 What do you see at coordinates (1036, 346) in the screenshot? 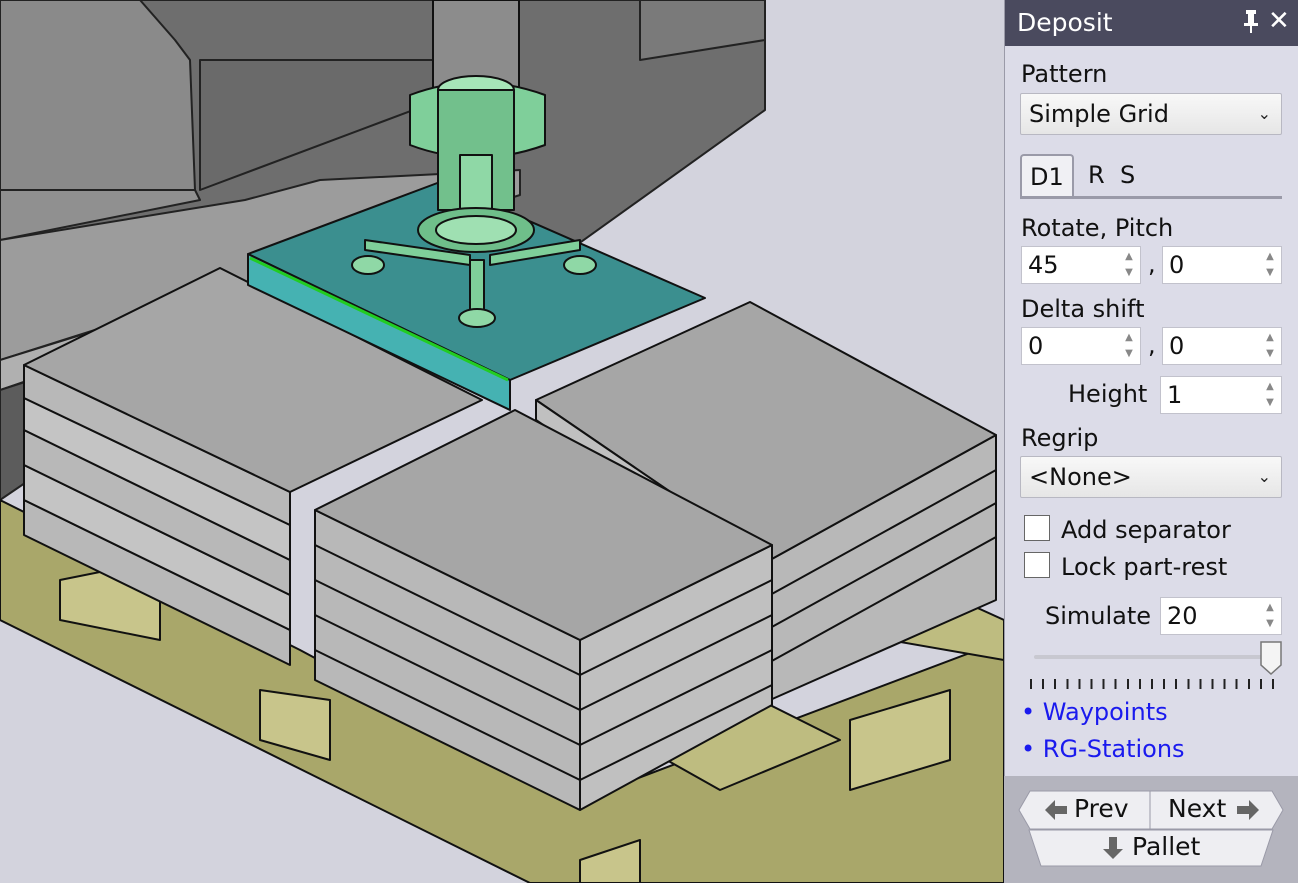
I see `delta-x-value: 0` at bounding box center [1036, 346].